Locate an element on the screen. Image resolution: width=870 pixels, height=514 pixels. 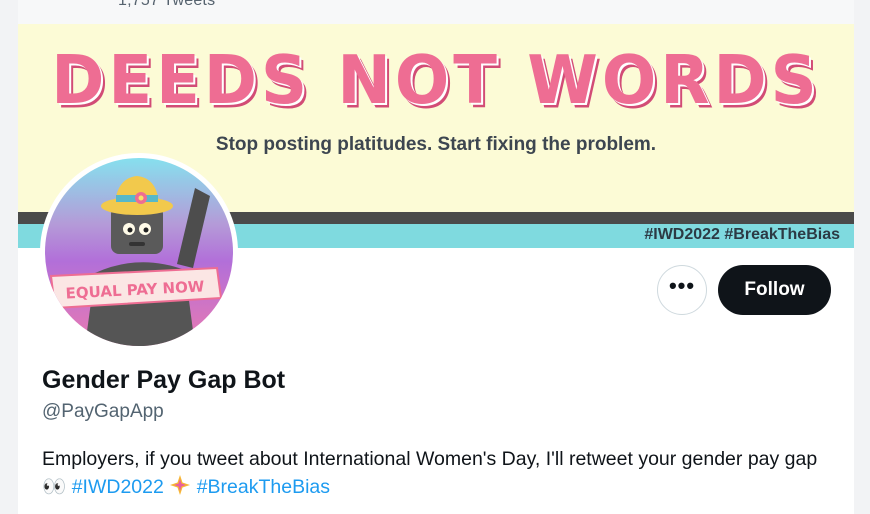
hashtag-iwd2022: #IWD2022 is located at coordinates (118, 487).